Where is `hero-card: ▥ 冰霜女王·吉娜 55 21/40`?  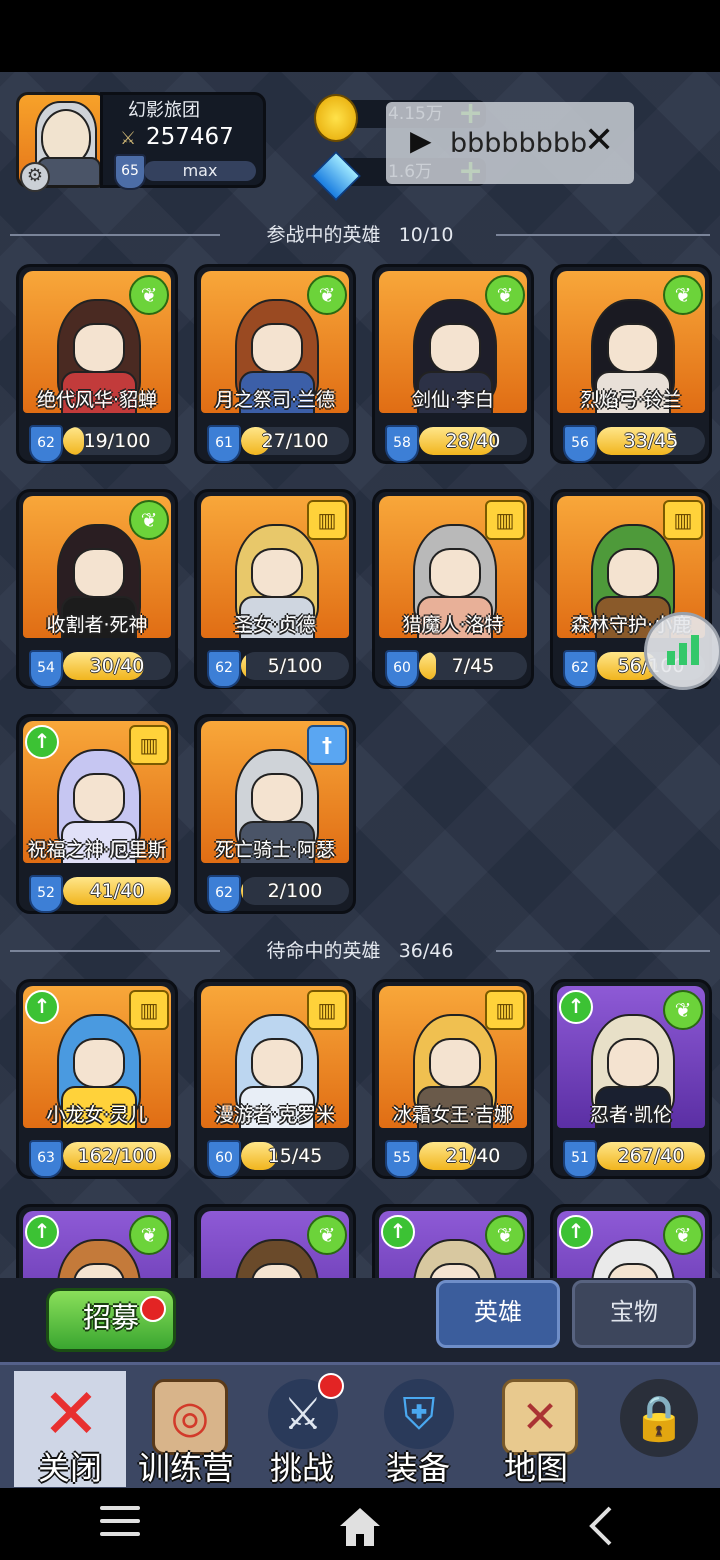
hero-card: ▥ 冰霜女王·吉娜 55 21/40 is located at coordinates (453, 1079).